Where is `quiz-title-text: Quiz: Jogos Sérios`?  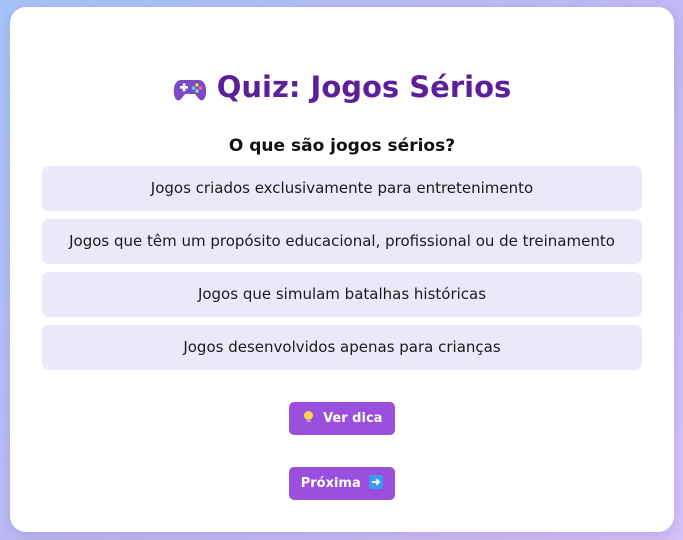 quiz-title-text: Quiz: Jogos Sérios is located at coordinates (364, 87).